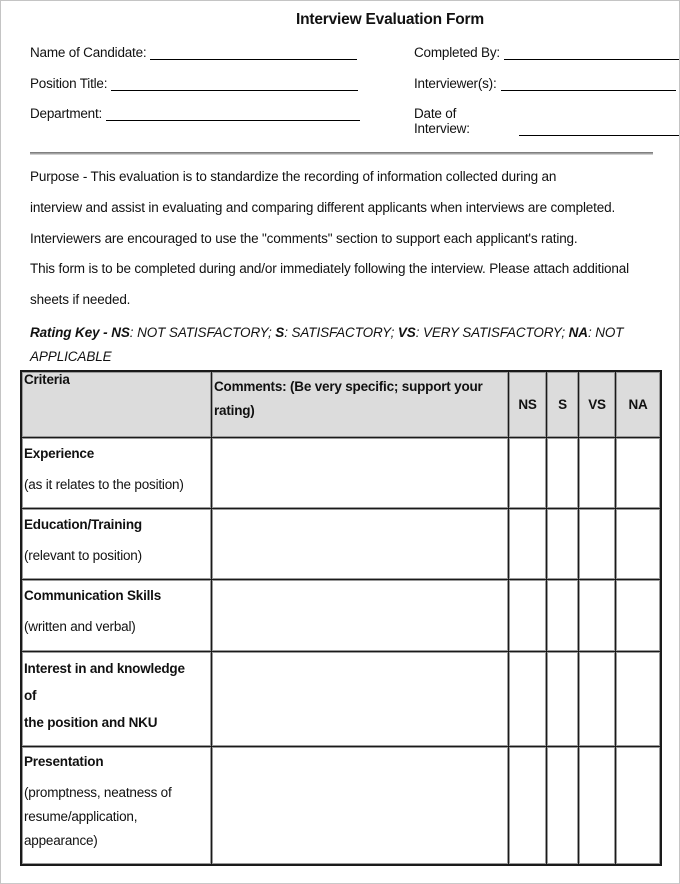 The height and width of the screenshot is (884, 680). Describe the element at coordinates (254, 52) in the screenshot. I see `name-of-candidate-input` at that location.